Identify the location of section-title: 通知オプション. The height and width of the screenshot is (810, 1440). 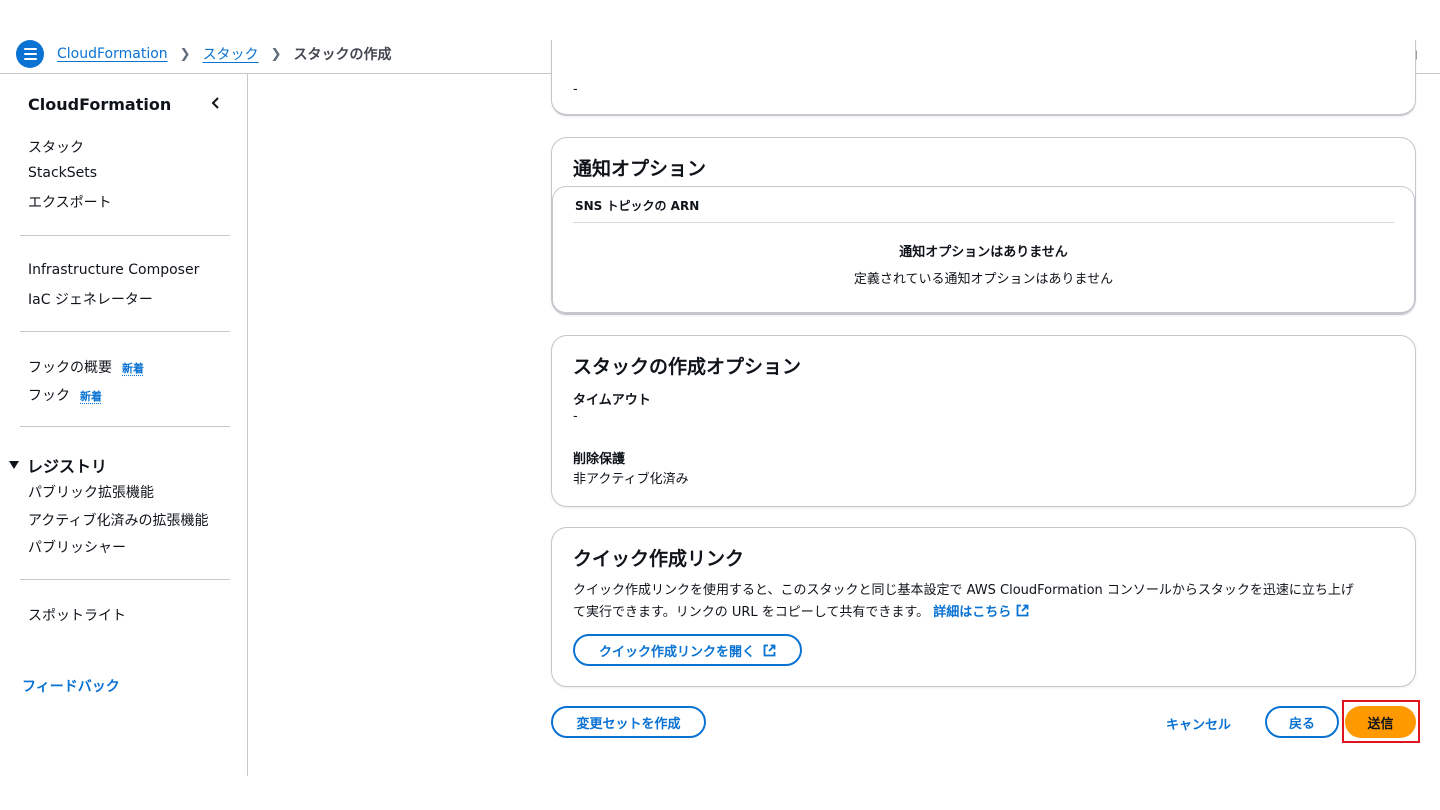
(640, 169).